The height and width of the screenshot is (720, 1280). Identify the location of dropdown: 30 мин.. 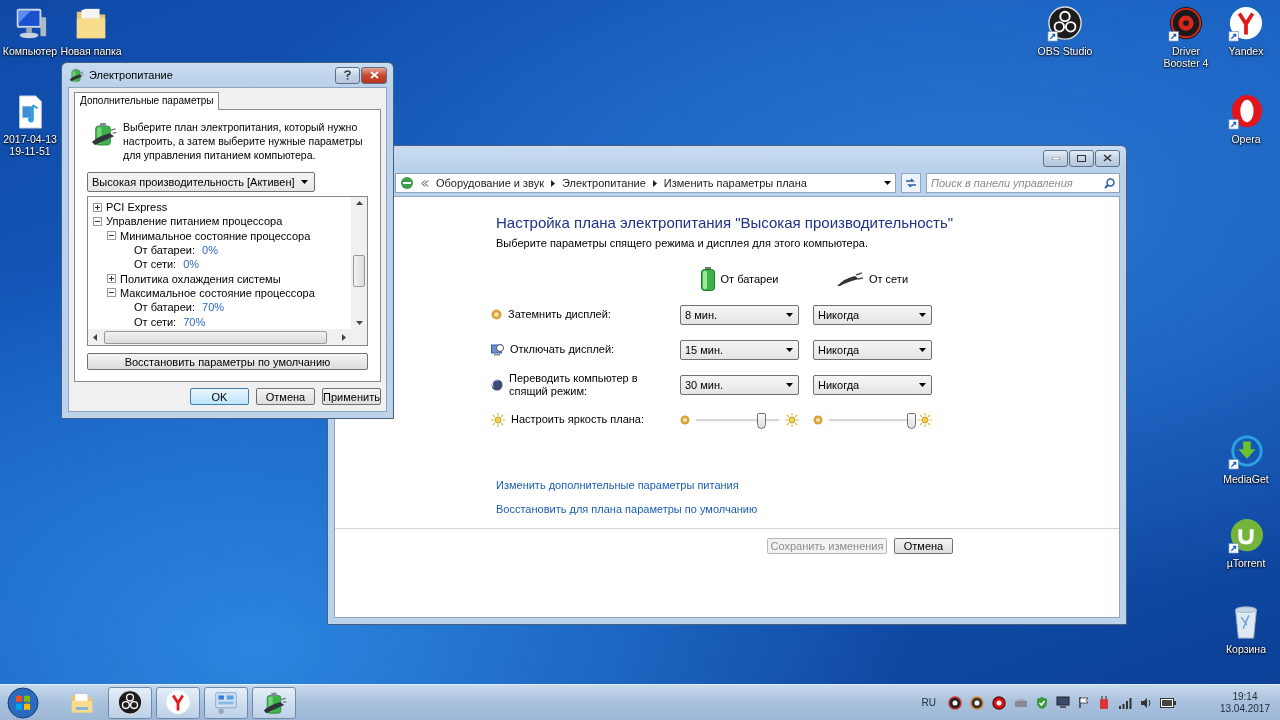
(739, 384).